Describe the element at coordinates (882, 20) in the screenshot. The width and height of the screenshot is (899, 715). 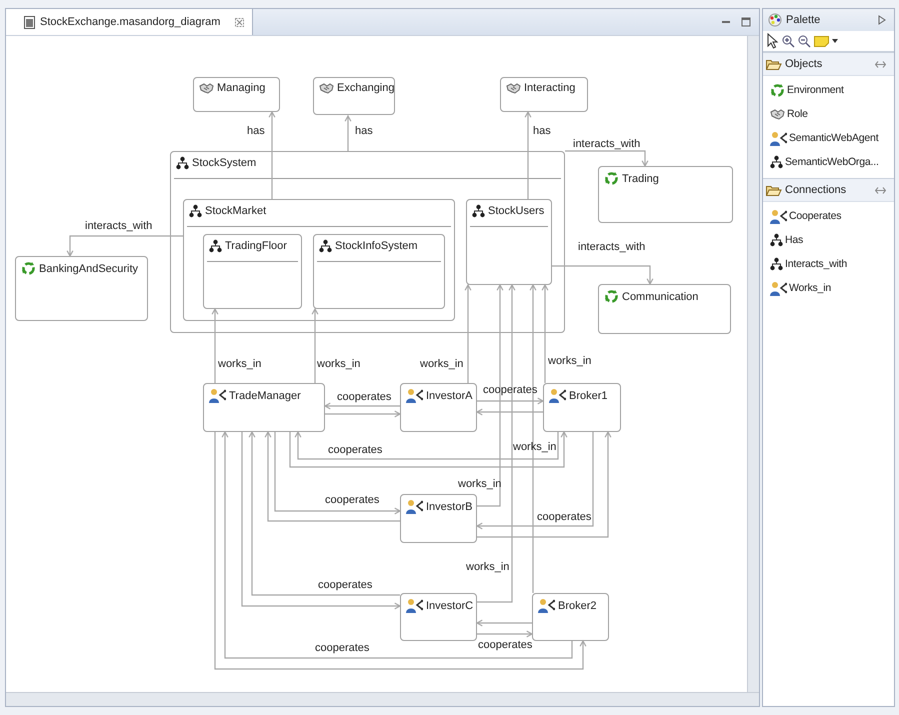
I see `expand-arrow-icon` at that location.